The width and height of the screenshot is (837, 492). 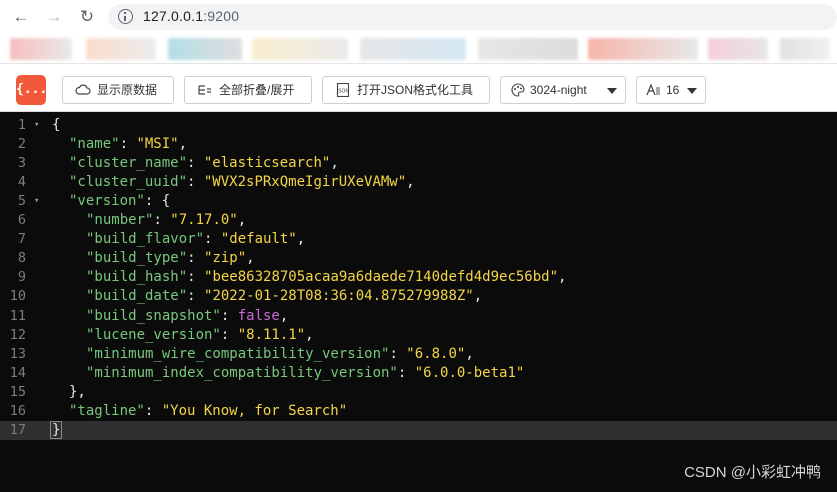 What do you see at coordinates (17, 391) in the screenshot?
I see `line-number: 15` at bounding box center [17, 391].